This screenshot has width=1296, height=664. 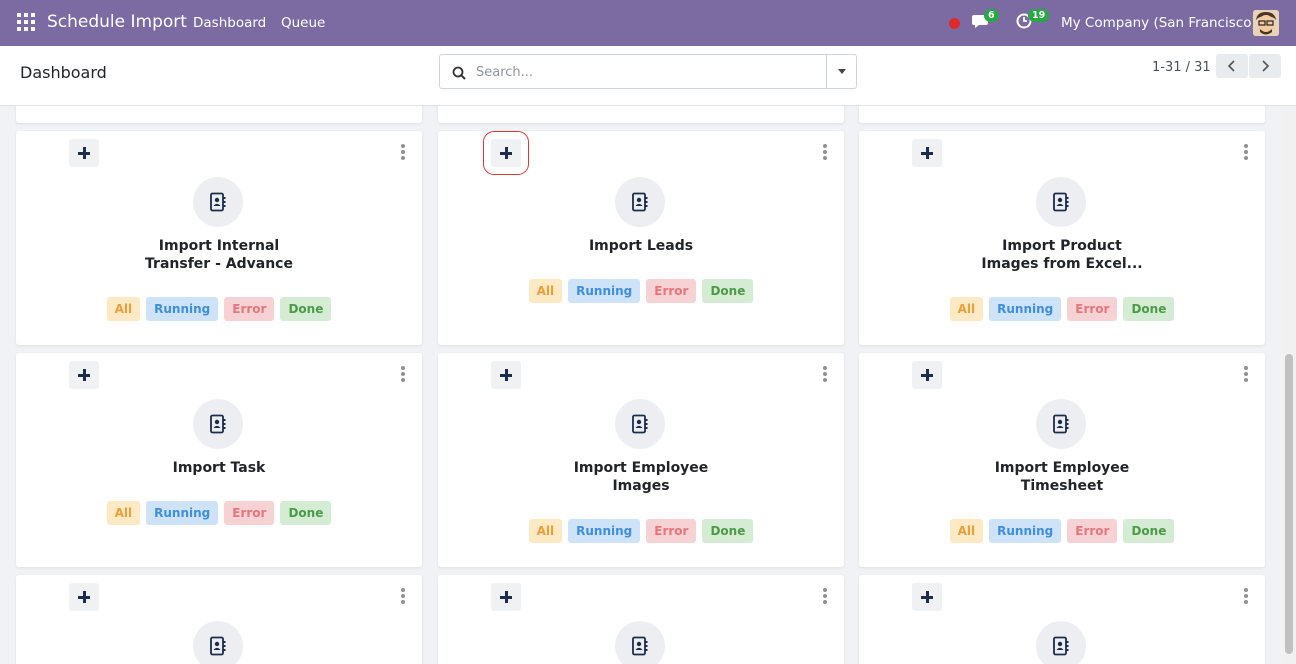 What do you see at coordinates (26, 22) in the screenshot?
I see `apps-menu-icon` at bounding box center [26, 22].